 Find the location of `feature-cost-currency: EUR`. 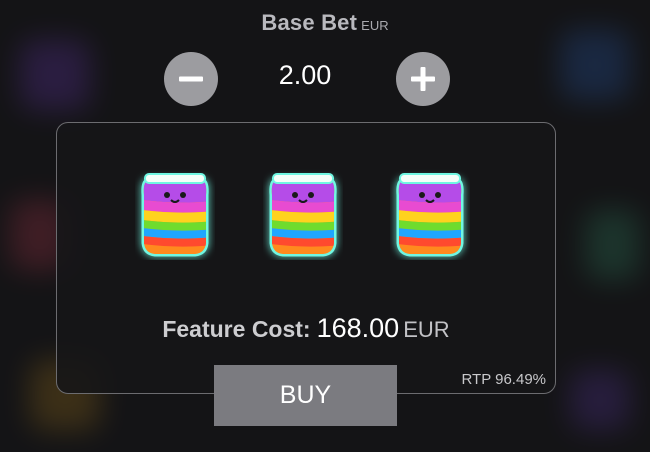

feature-cost-currency: EUR is located at coordinates (426, 329).